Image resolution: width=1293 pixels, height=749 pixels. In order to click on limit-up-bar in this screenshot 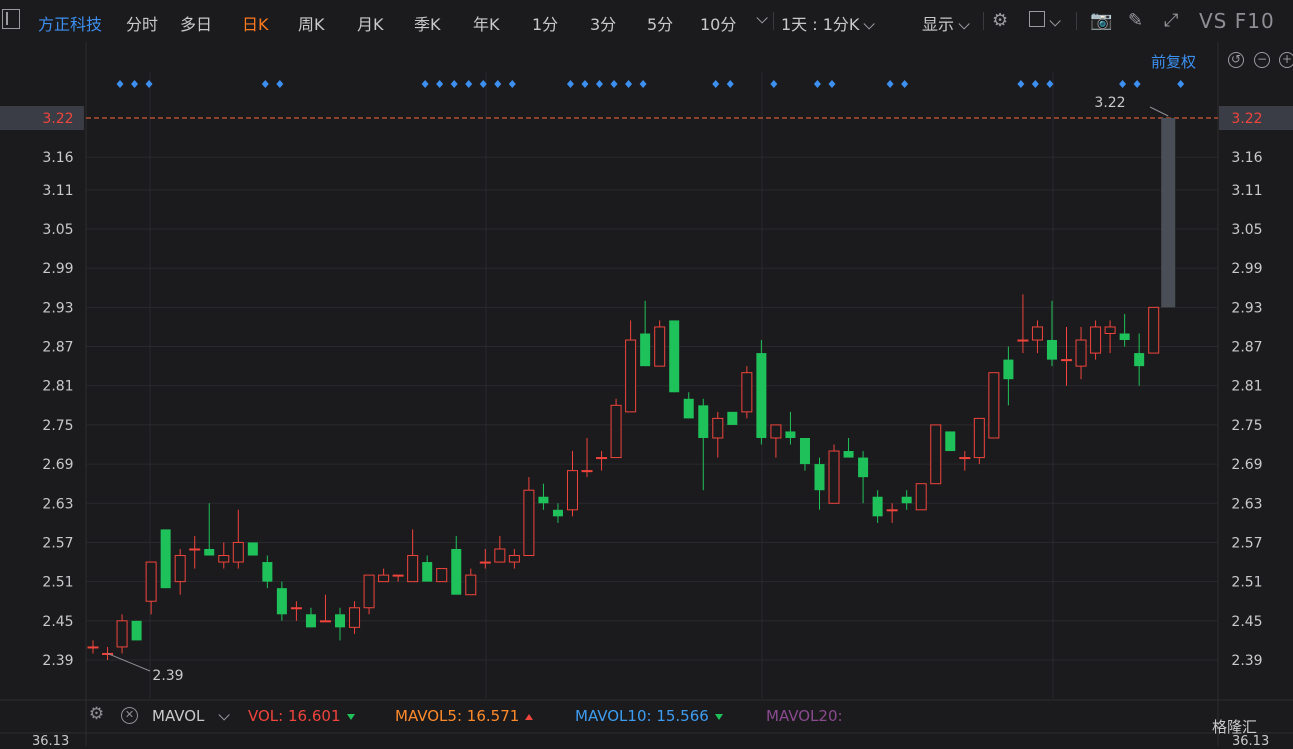, I will do `click(1168, 213)`.